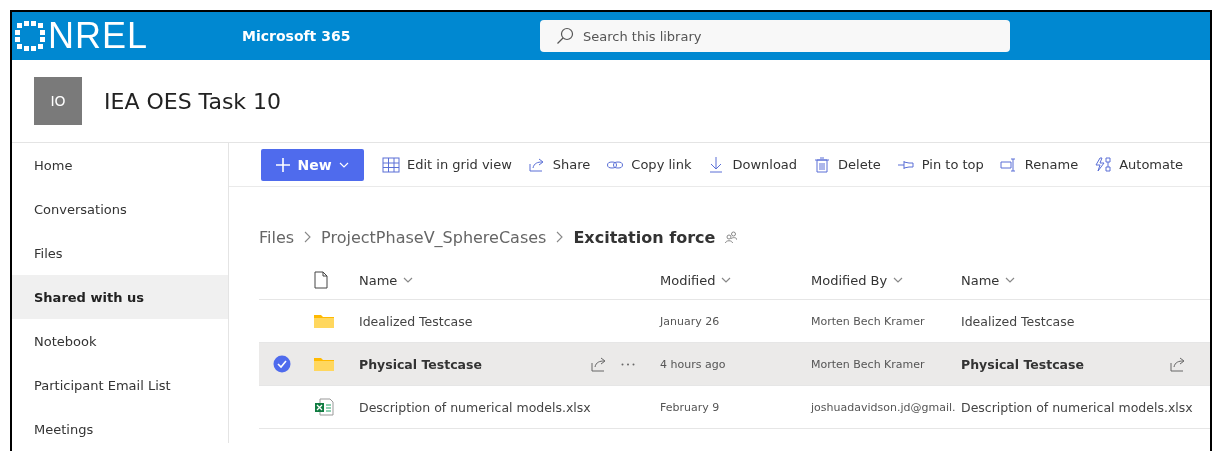 The width and height of the screenshot is (1216, 451). Describe the element at coordinates (940, 164) in the screenshot. I see `toolbar-command: Pin to top` at that location.